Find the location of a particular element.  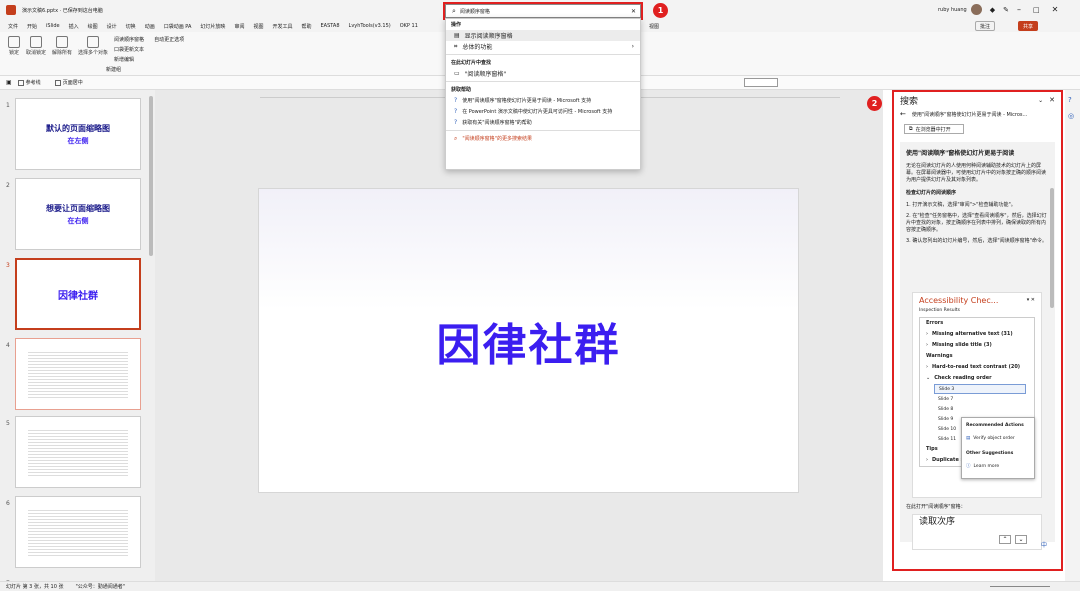

pane-scrollbar is located at coordinates (1052, 248).